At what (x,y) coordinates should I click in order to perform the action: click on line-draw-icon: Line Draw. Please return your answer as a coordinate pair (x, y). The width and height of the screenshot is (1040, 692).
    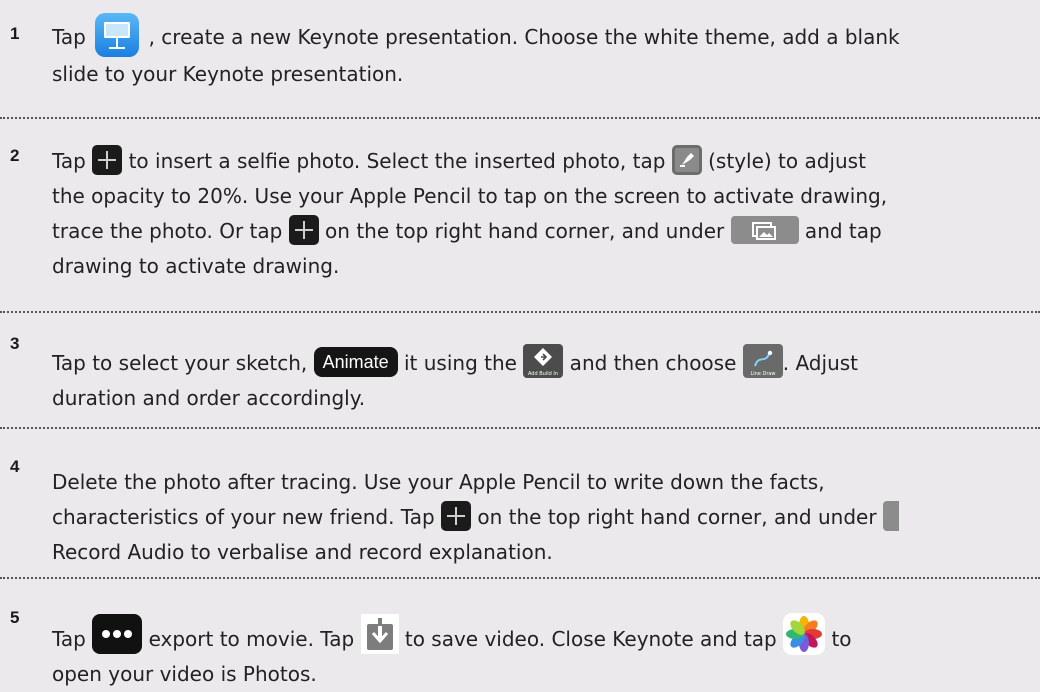
    Looking at the image, I should click on (762, 360).